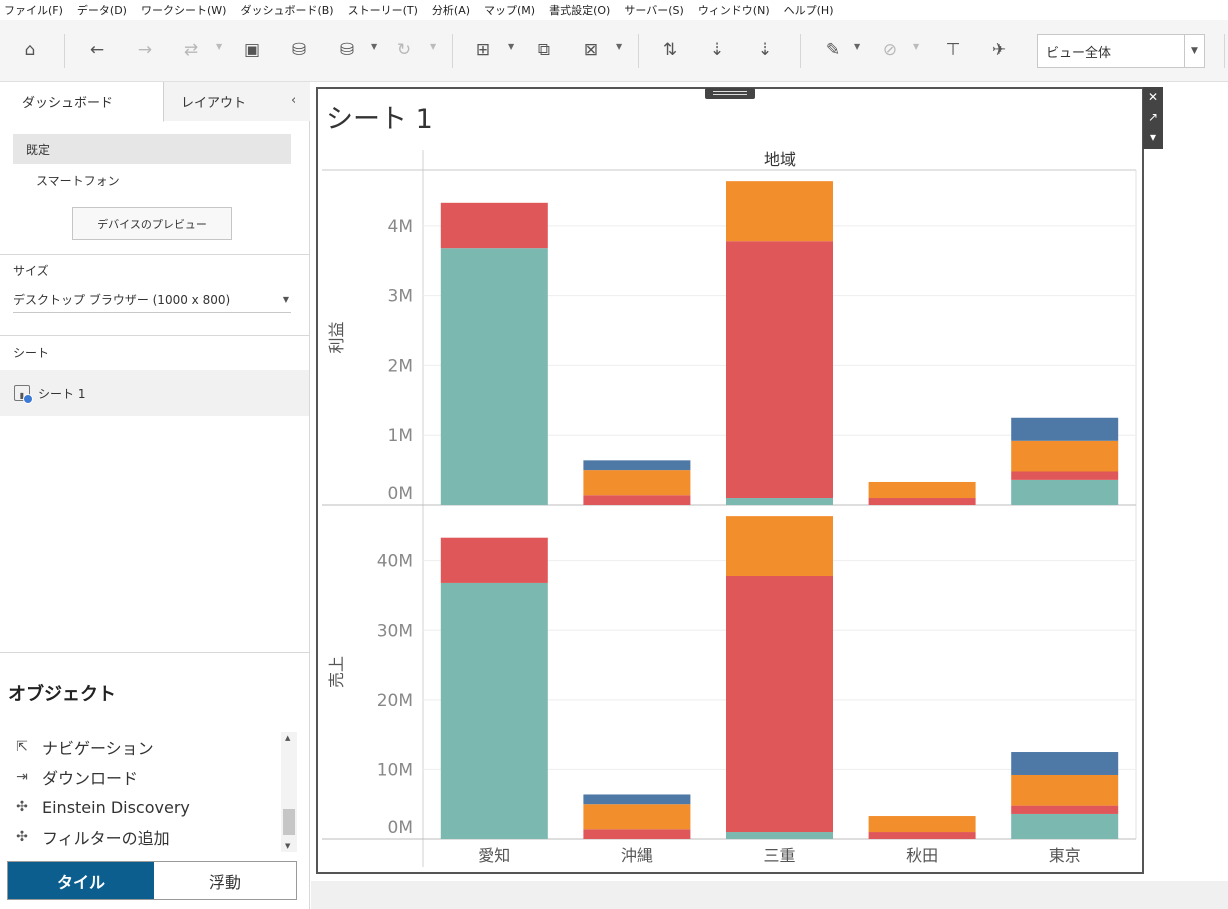 Image resolution: width=1228 pixels, height=909 pixels. Describe the element at coordinates (252, 50) in the screenshot. I see `save-icon: ▣` at that location.